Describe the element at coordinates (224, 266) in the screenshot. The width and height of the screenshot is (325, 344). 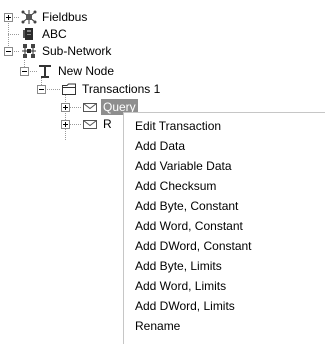
I see `menu-item-add-byte-limits: Add Byte, Limits` at that location.